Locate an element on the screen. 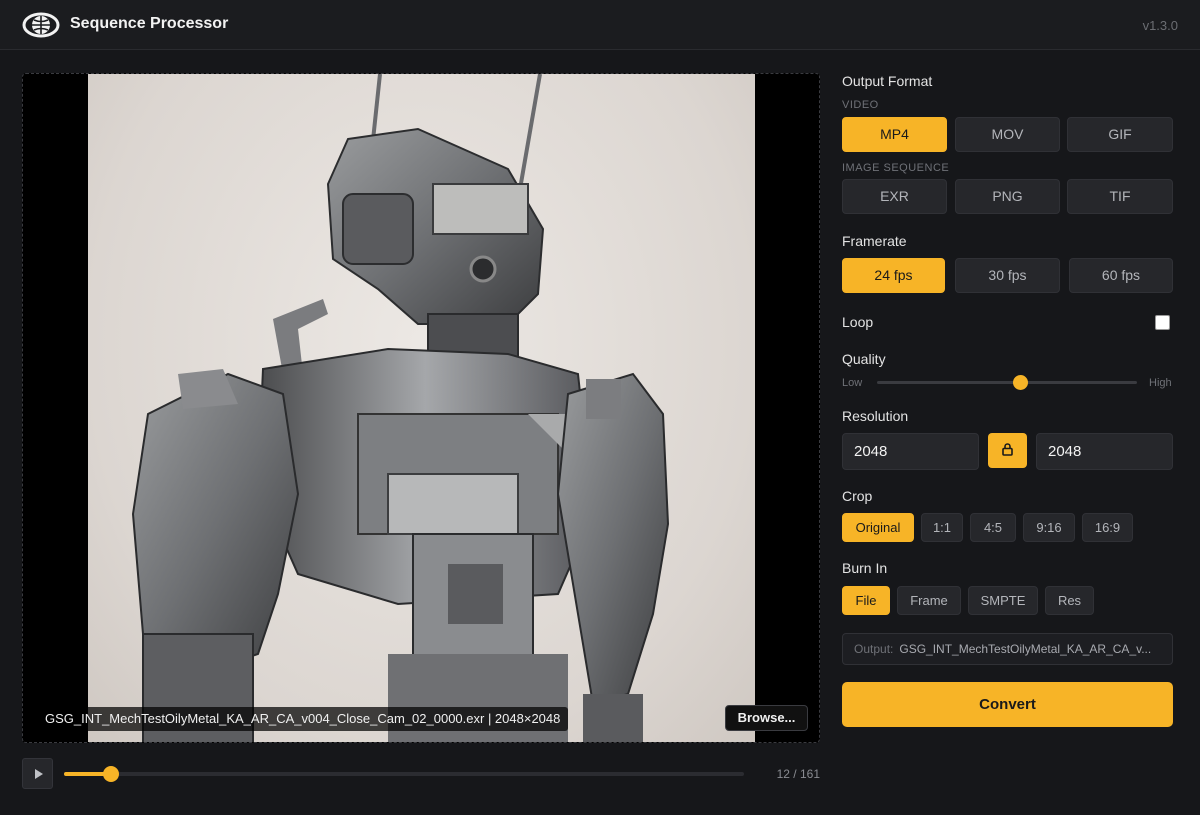 This screenshot has height=815, width=1200. format-png-button: PNG is located at coordinates (1007, 196).